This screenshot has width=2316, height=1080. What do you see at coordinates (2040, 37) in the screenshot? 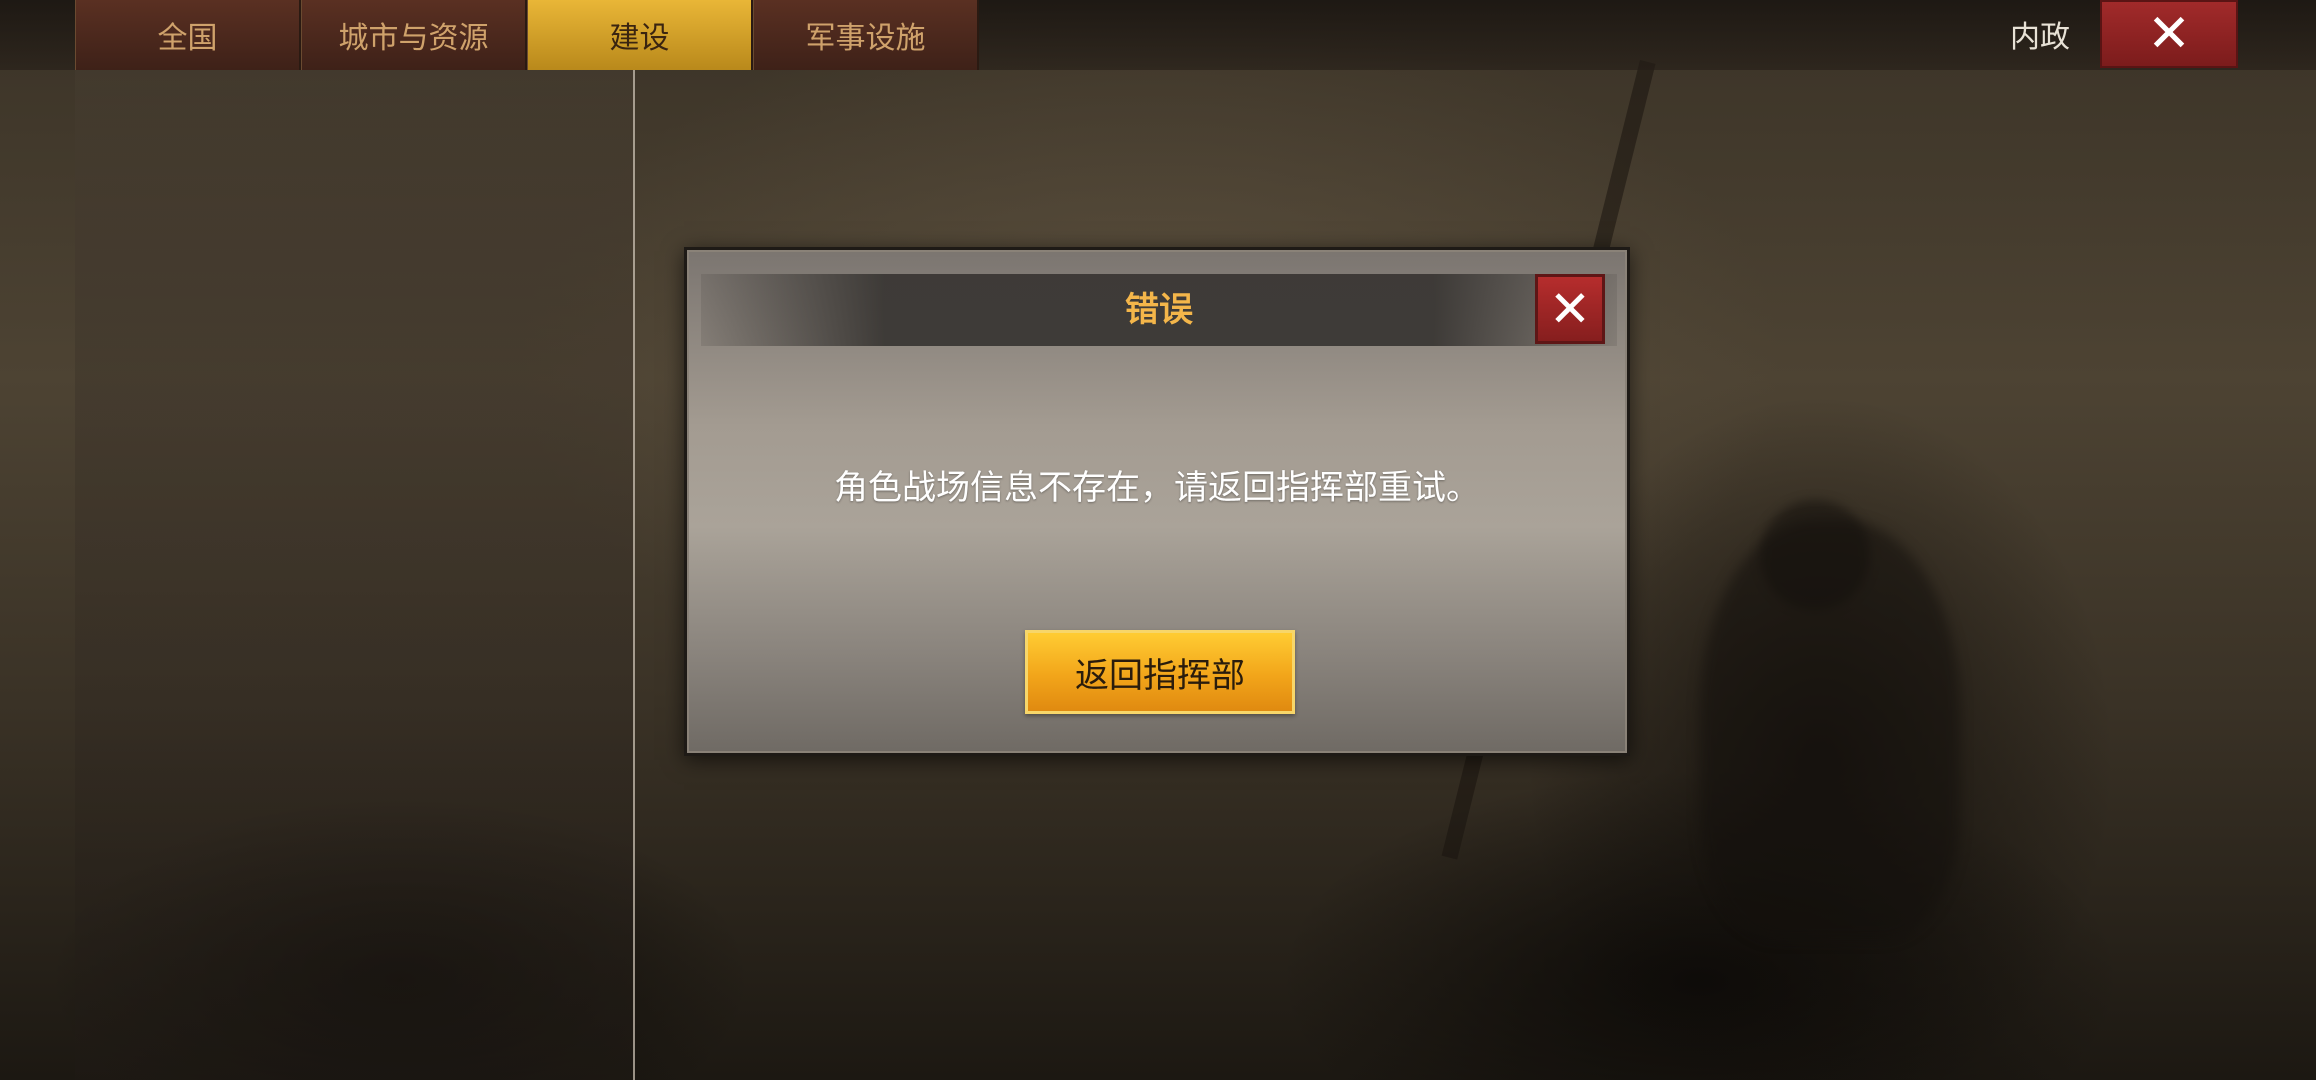
I see `section-title: 内政` at bounding box center [2040, 37].